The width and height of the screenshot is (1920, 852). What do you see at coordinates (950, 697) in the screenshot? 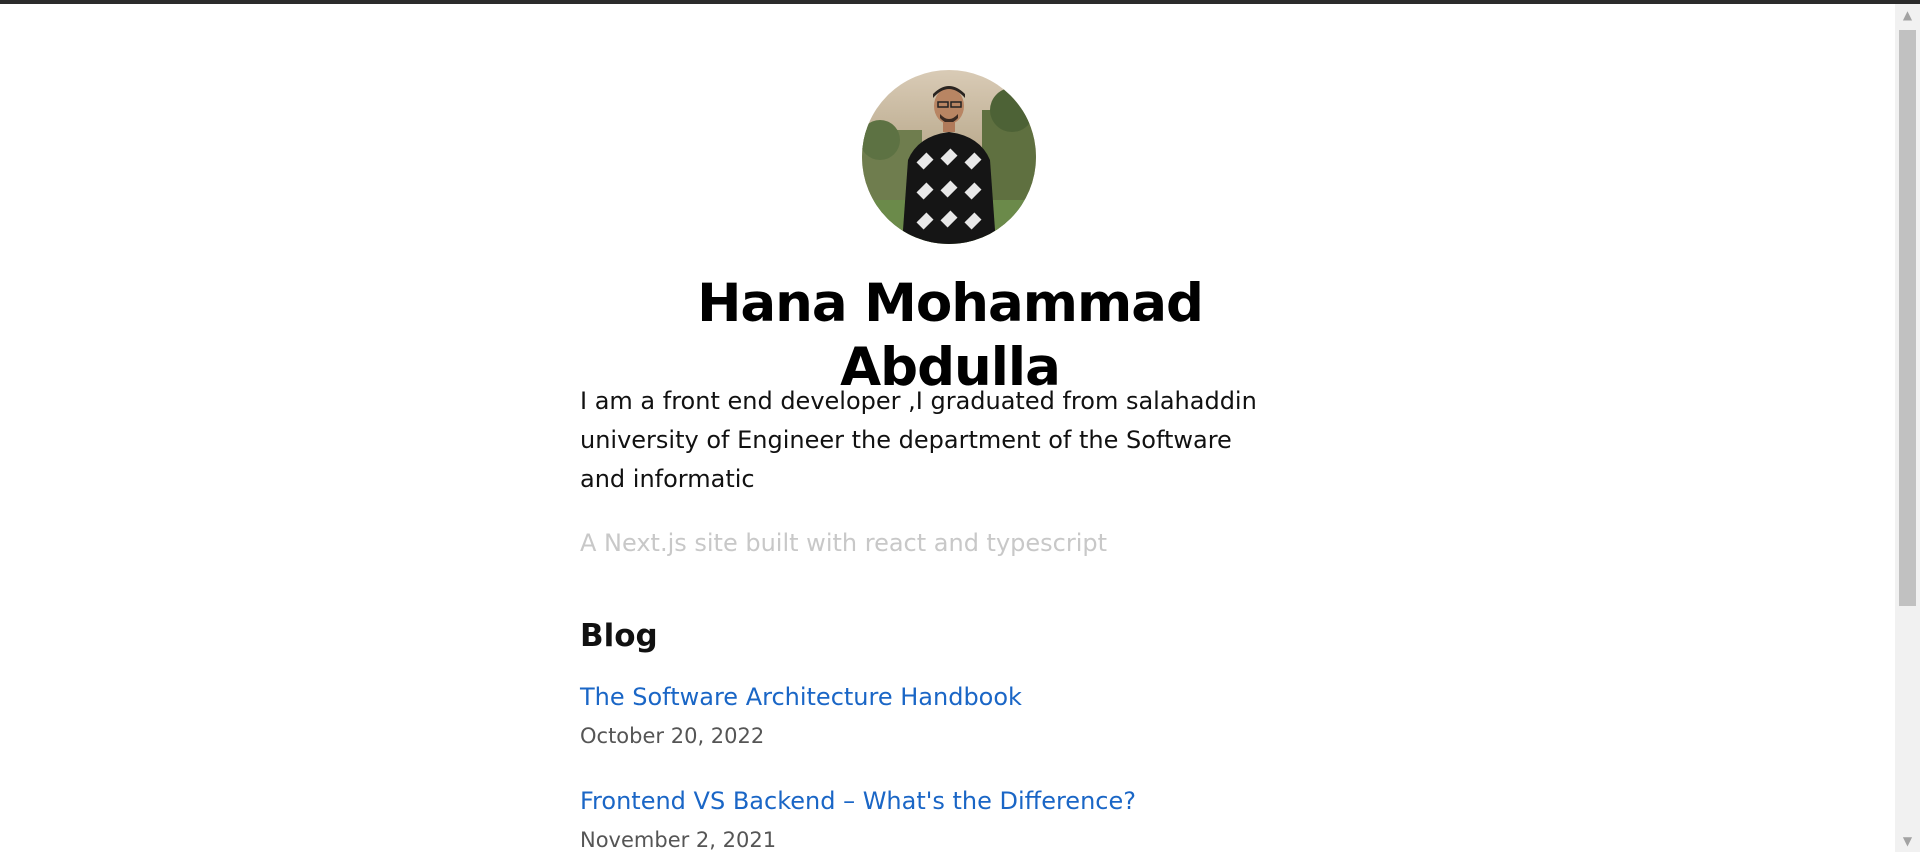
I see `blog-post-link: The Software Architecture Handbook` at bounding box center [950, 697].